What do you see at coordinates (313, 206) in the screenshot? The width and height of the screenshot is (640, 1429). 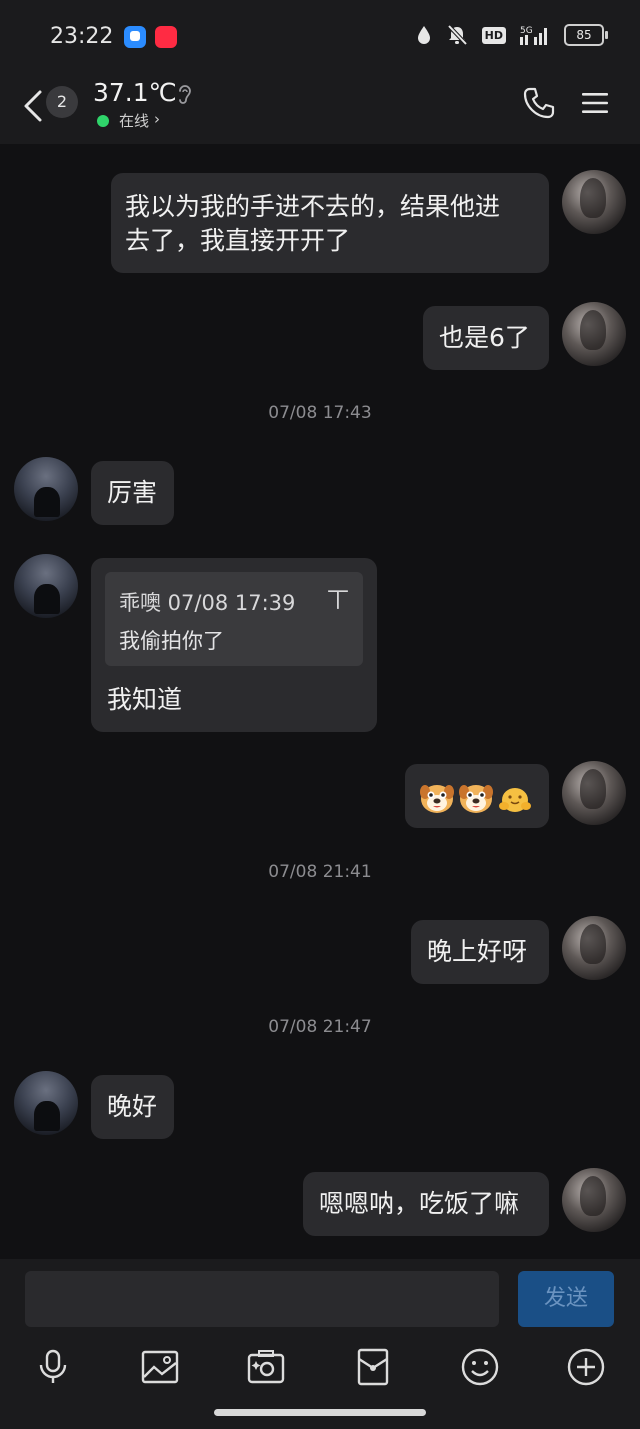 I see `message-text: 我以为我的手进不去的，结果他进` at bounding box center [313, 206].